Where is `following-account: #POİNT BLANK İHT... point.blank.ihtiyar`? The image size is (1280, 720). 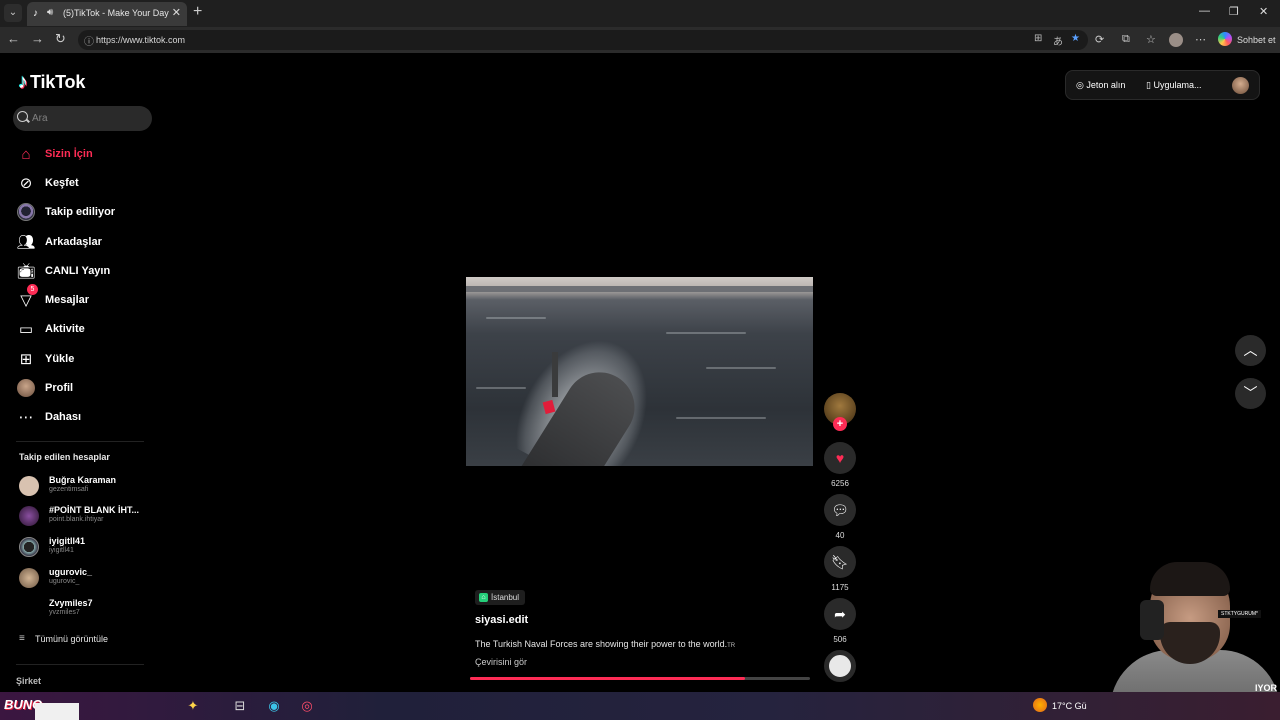 following-account: #POİNT BLANK İHT... point.blank.ihtiyar is located at coordinates (86, 517).